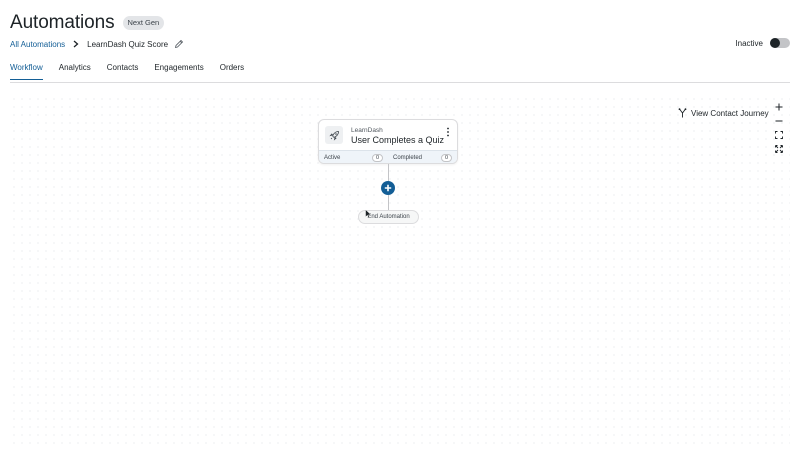 The width and height of the screenshot is (800, 450). What do you see at coordinates (730, 113) in the screenshot?
I see `view-contact-journey-label: View Contact Journey` at bounding box center [730, 113].